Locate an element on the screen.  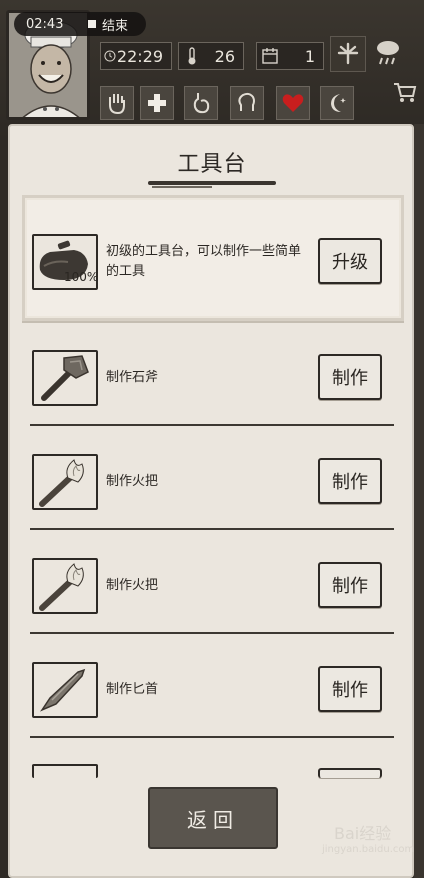
head-mind-icon is located at coordinates (247, 103).